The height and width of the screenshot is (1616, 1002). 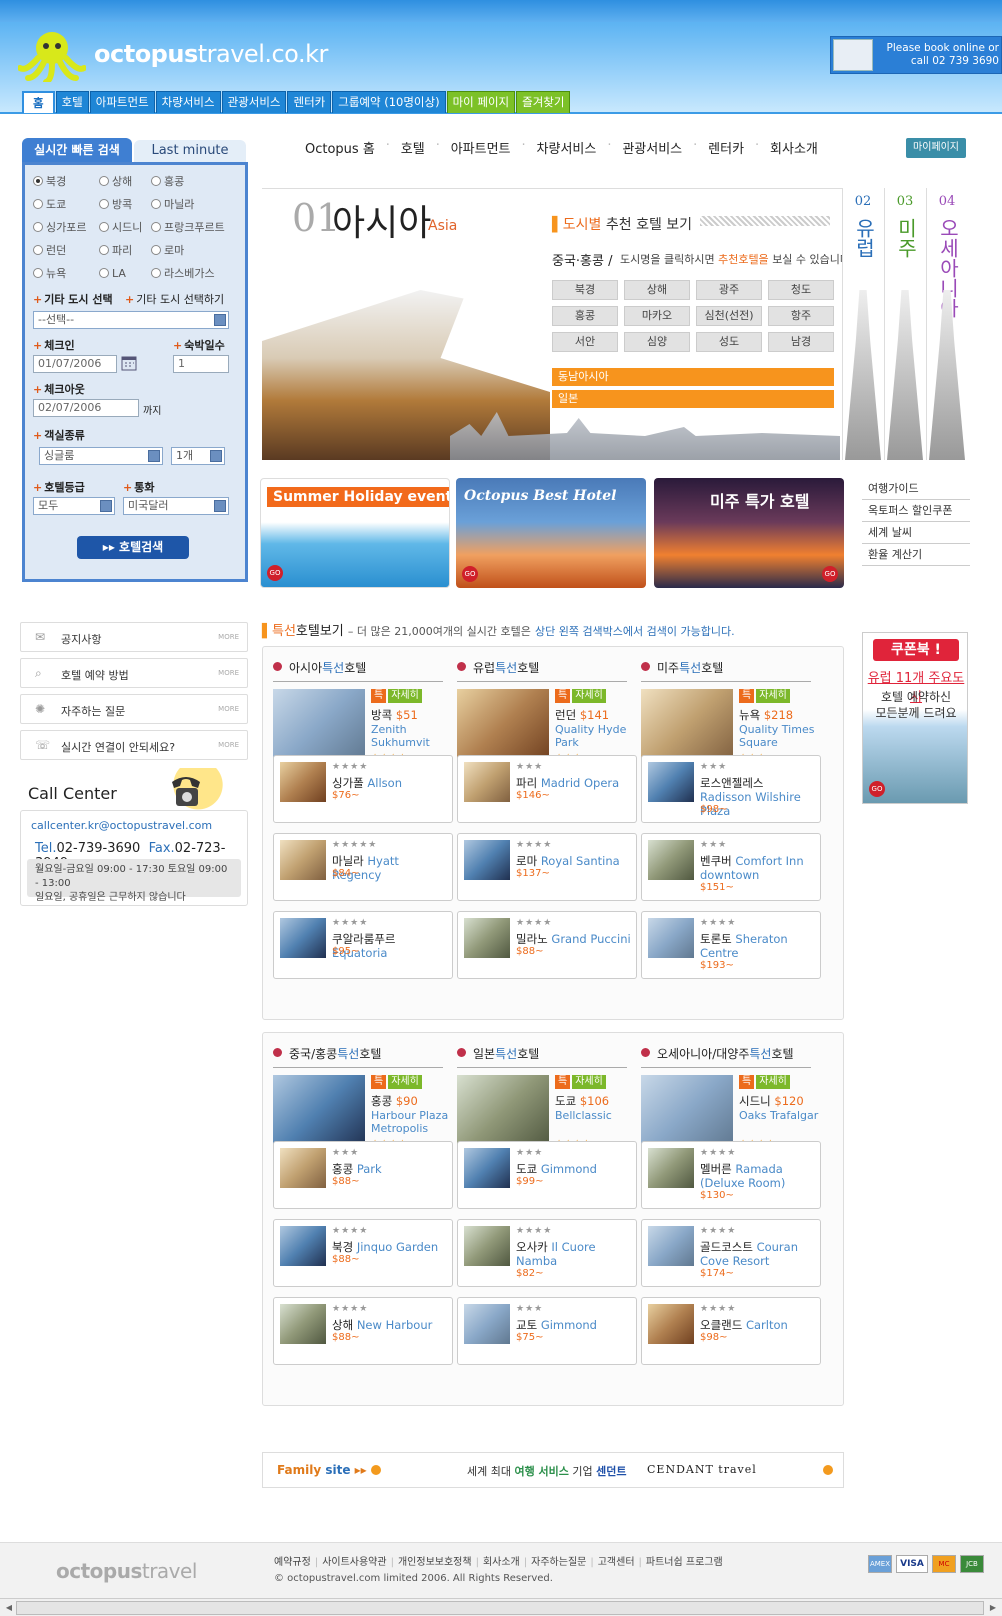 I want to click on cendant-logo: CENDANT travel, so click(x=702, y=1469).